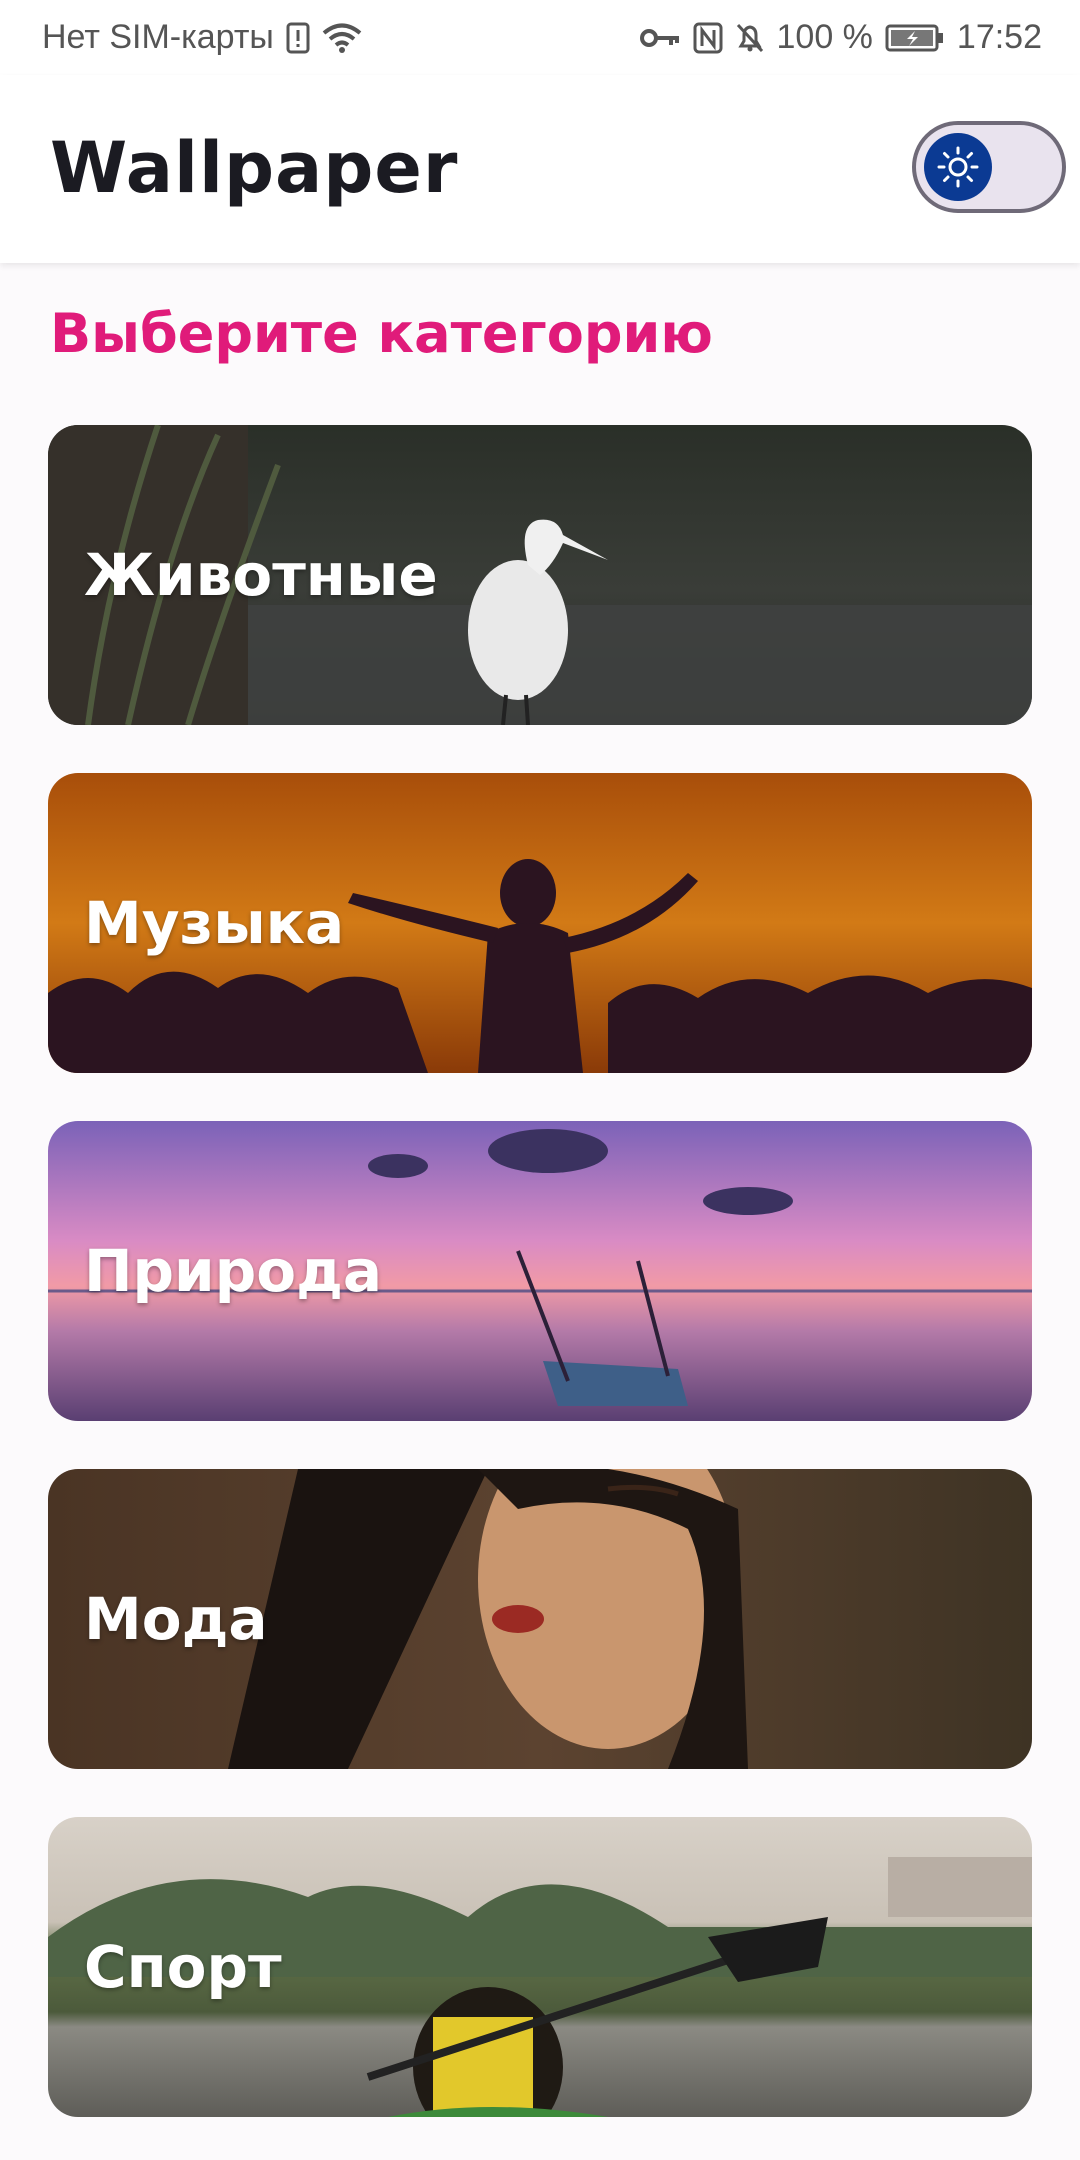 The height and width of the screenshot is (2160, 1080). I want to click on category-card-fashion: Мода, so click(540, 1619).